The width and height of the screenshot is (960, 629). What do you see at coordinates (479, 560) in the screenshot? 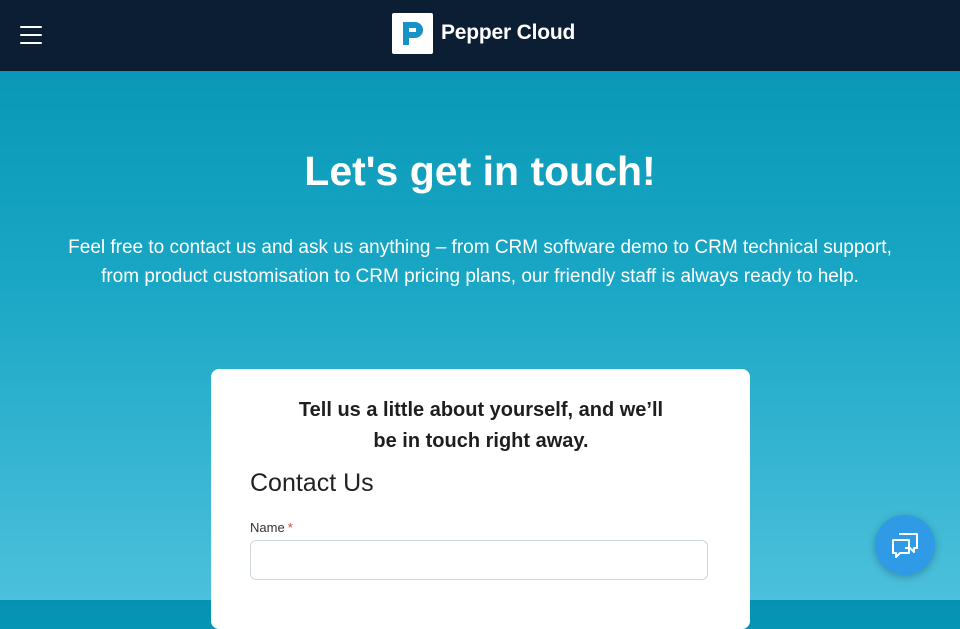
I see `name-input` at bounding box center [479, 560].